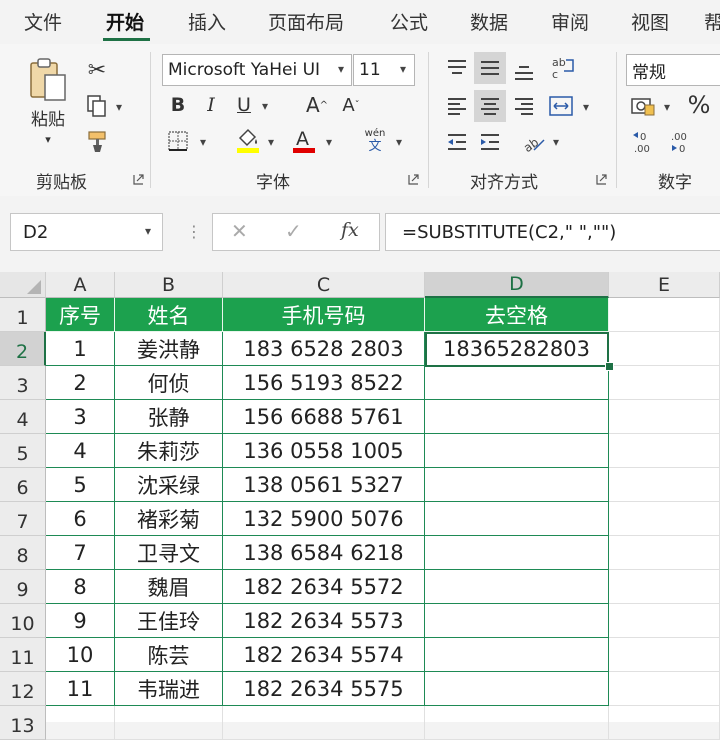  Describe the element at coordinates (86, 232) in the screenshot. I see `name-box: D2` at that location.